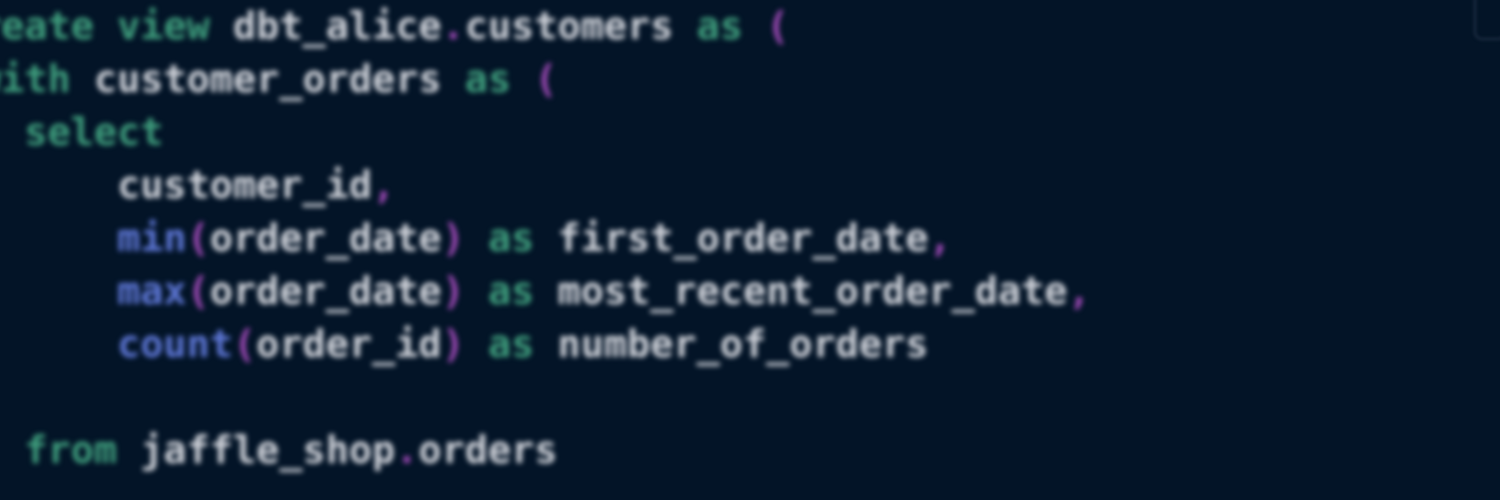 This screenshot has height=500, width=1500. What do you see at coordinates (325, 26) in the screenshot?
I see `code-token-identifier: dbt_alice` at bounding box center [325, 26].